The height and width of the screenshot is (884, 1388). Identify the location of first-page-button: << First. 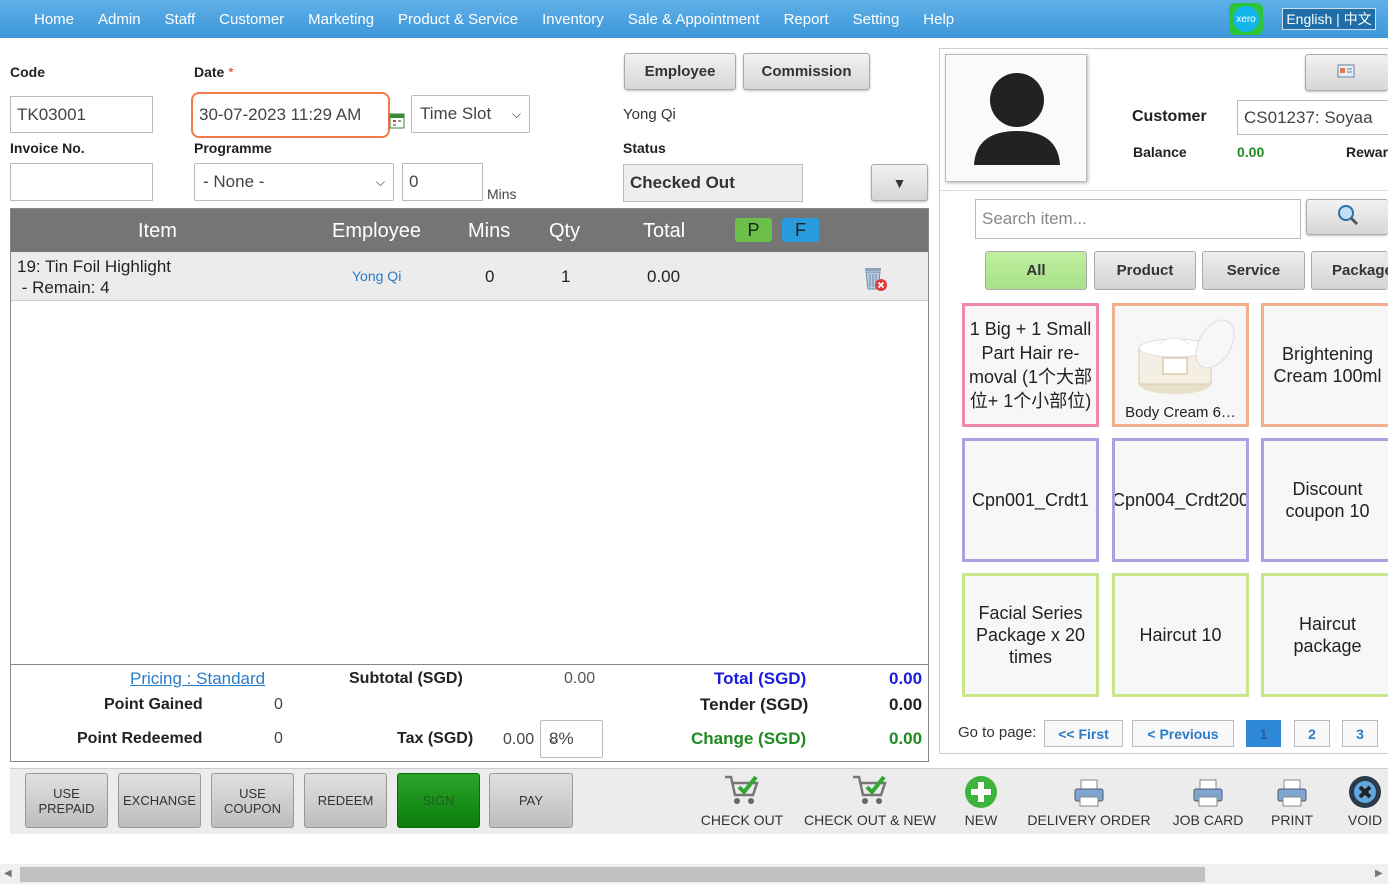
(1083, 733).